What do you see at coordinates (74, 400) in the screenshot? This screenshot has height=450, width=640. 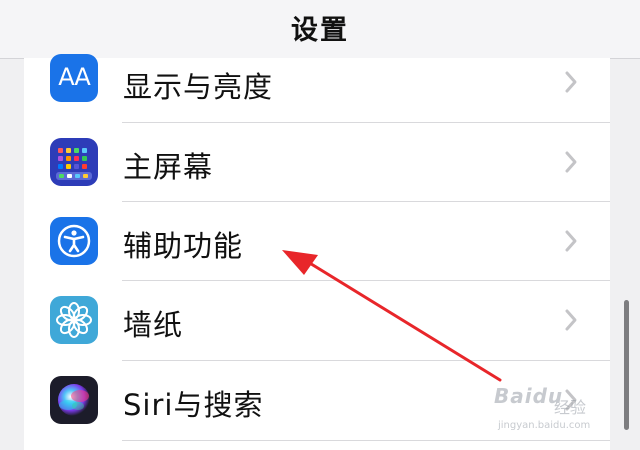 I see `siri-icon` at bounding box center [74, 400].